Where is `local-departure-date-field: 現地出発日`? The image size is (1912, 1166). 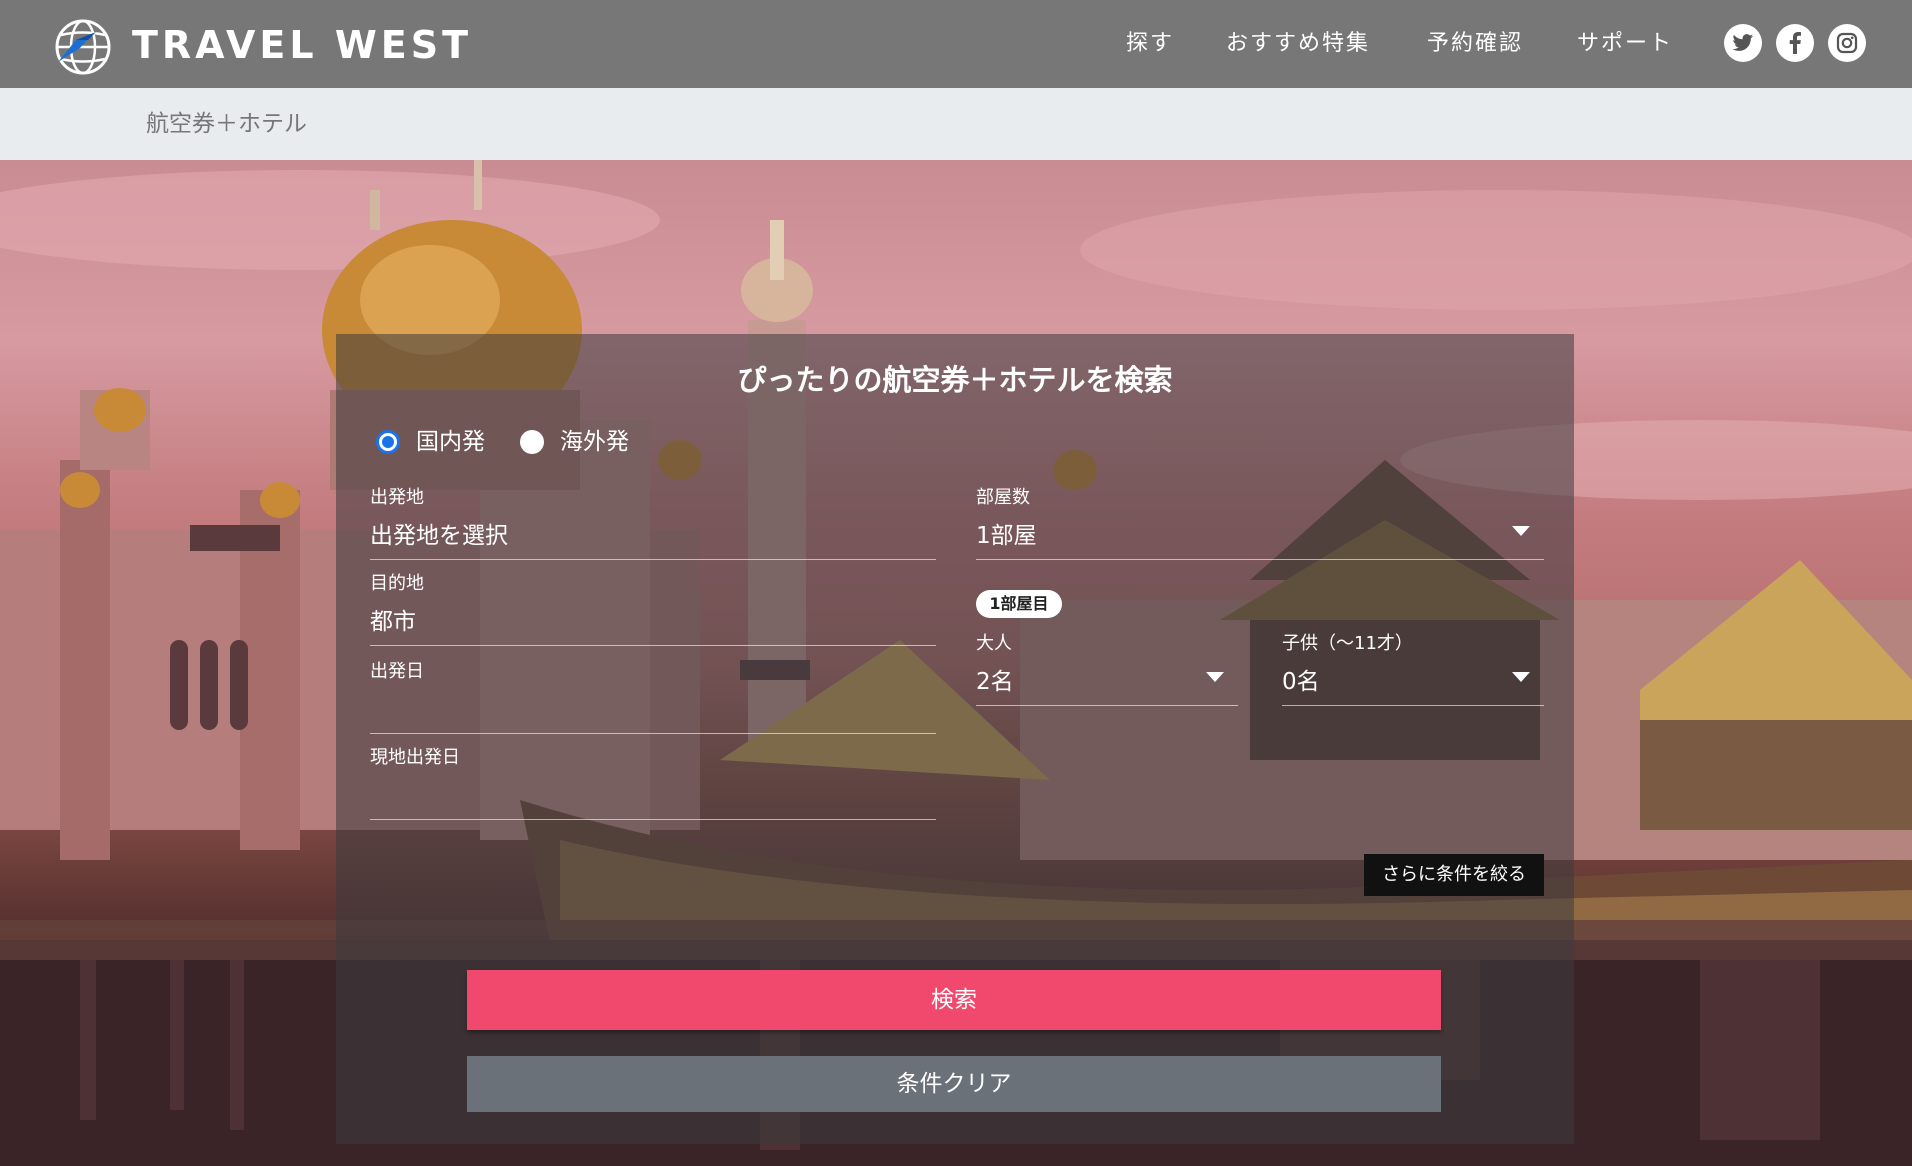
local-departure-date-field: 現地出発日 is located at coordinates (653, 783).